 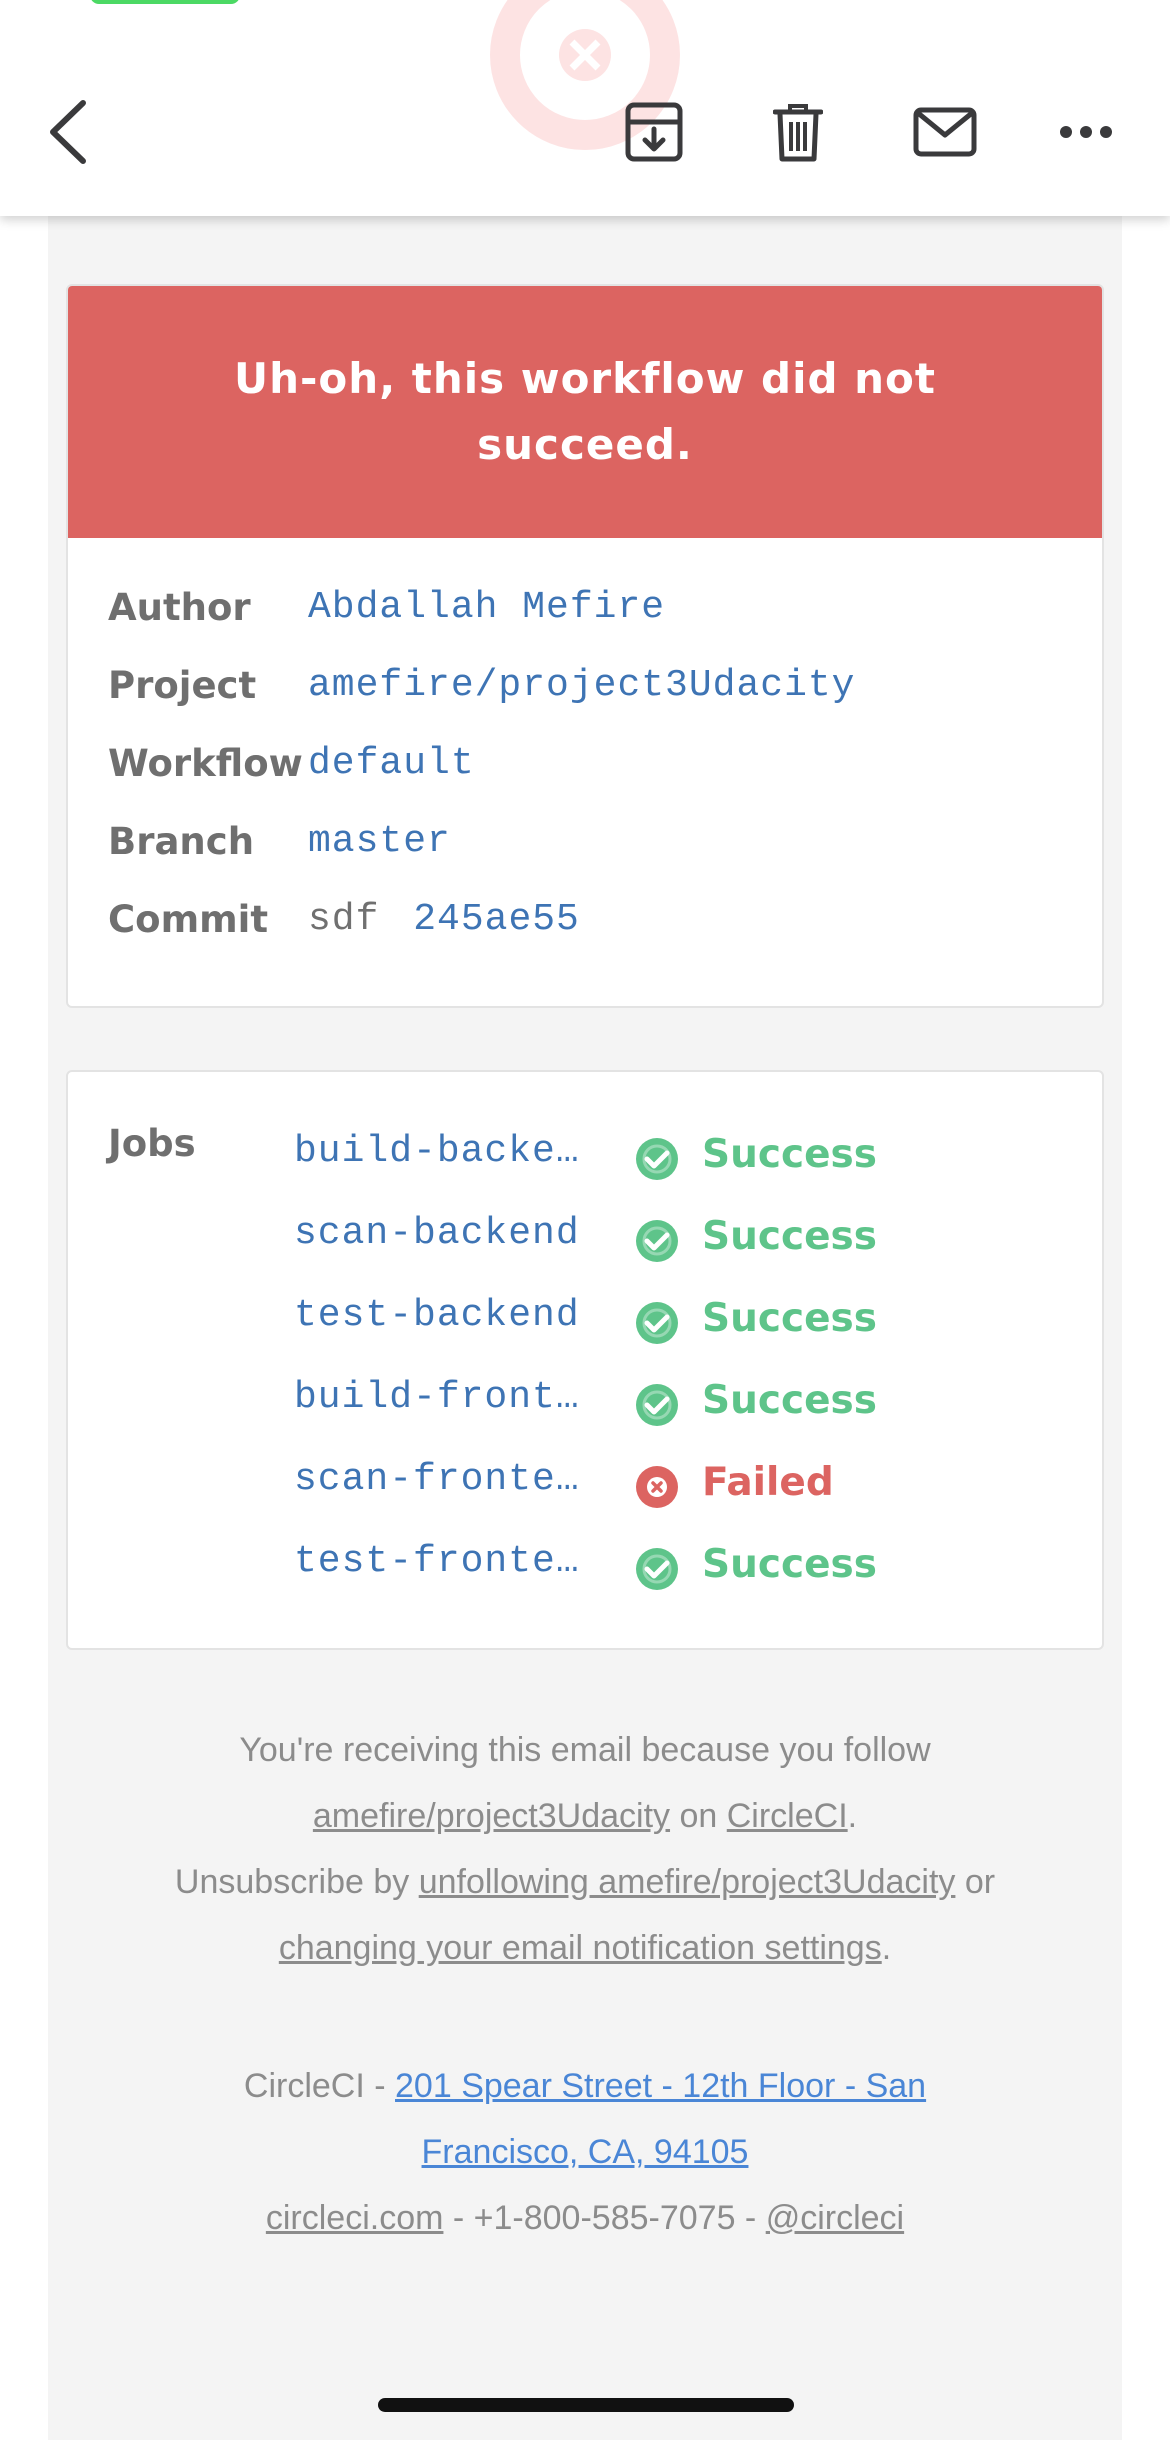 I want to click on notice-line: amefire/project3Udacity on CircleCI., so click(x=585, y=1816).